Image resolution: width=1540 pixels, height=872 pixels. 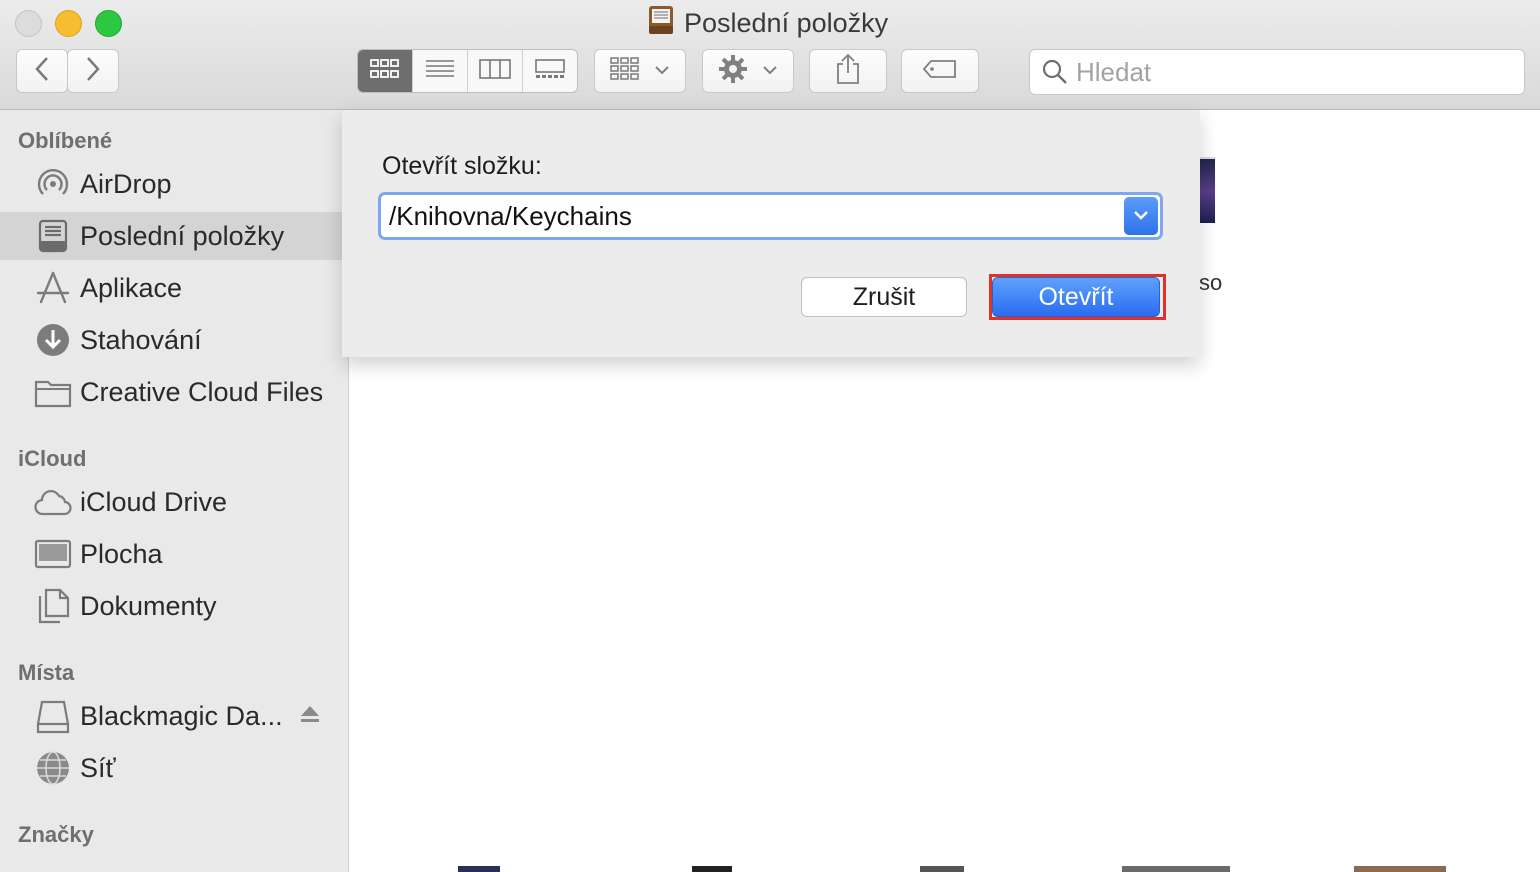 What do you see at coordinates (1211, 282) in the screenshot?
I see `file-name-fragment: so` at bounding box center [1211, 282].